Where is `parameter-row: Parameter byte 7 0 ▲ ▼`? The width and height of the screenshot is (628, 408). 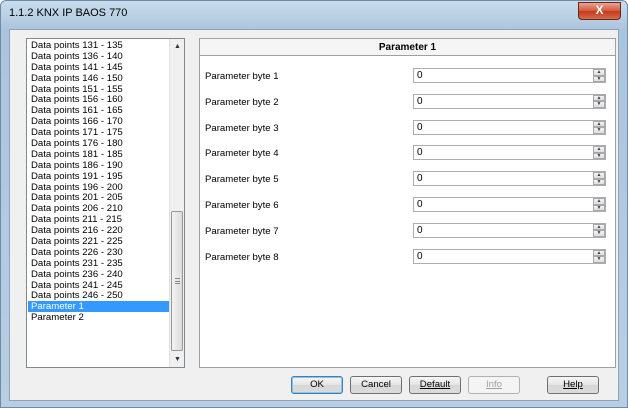 parameter-row: Parameter byte 7 0 ▲ ▼ is located at coordinates (407, 230).